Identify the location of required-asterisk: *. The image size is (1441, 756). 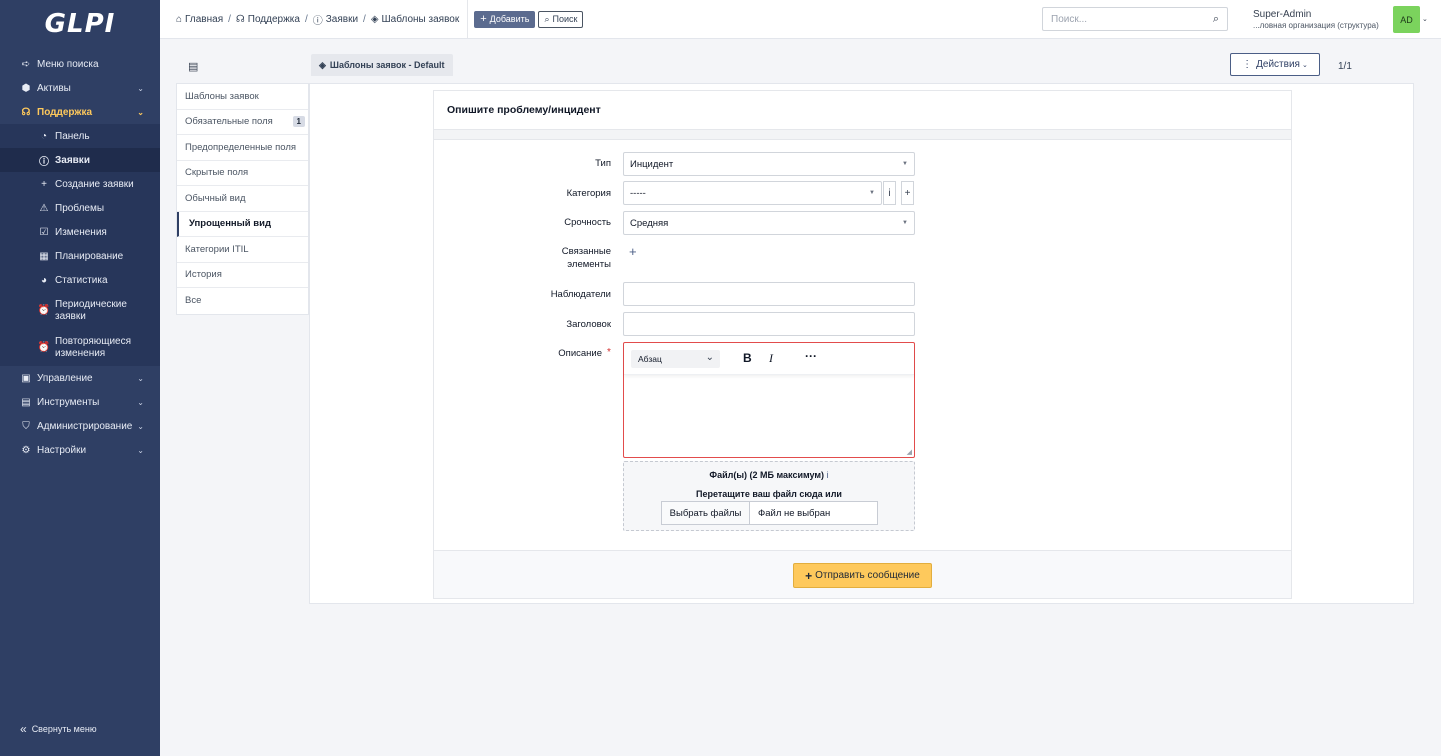
(609, 352).